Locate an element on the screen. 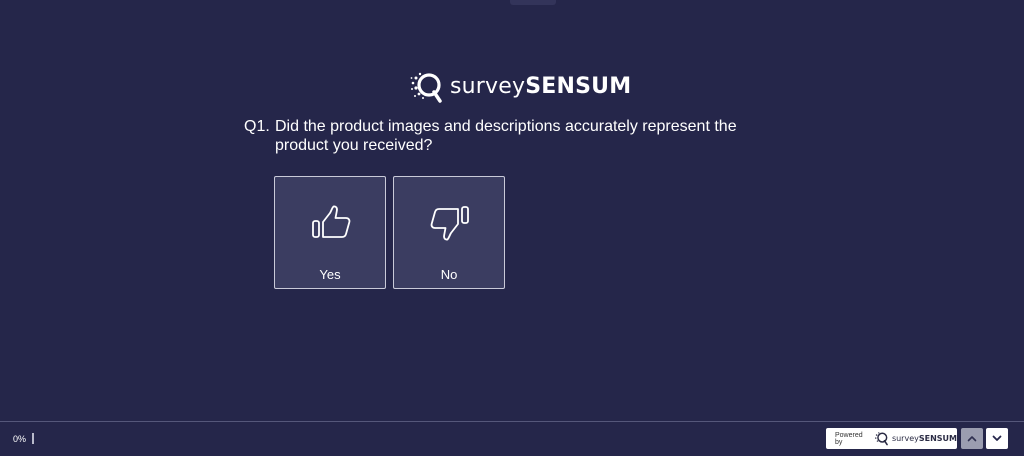 The height and width of the screenshot is (456, 1024). logo-text-bold: SENSUM is located at coordinates (578, 86).